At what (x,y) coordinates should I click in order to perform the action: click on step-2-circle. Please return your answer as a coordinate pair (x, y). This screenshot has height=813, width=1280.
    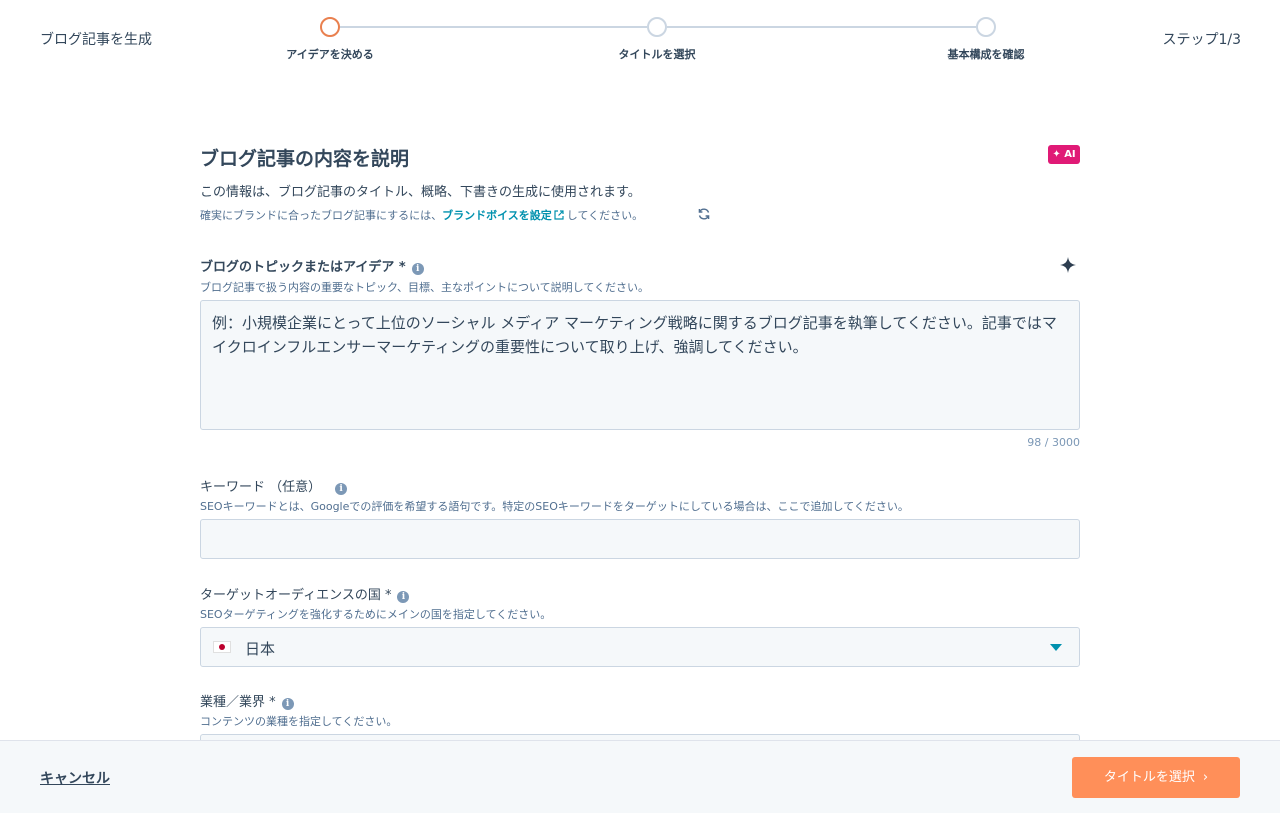
    Looking at the image, I should click on (657, 27).